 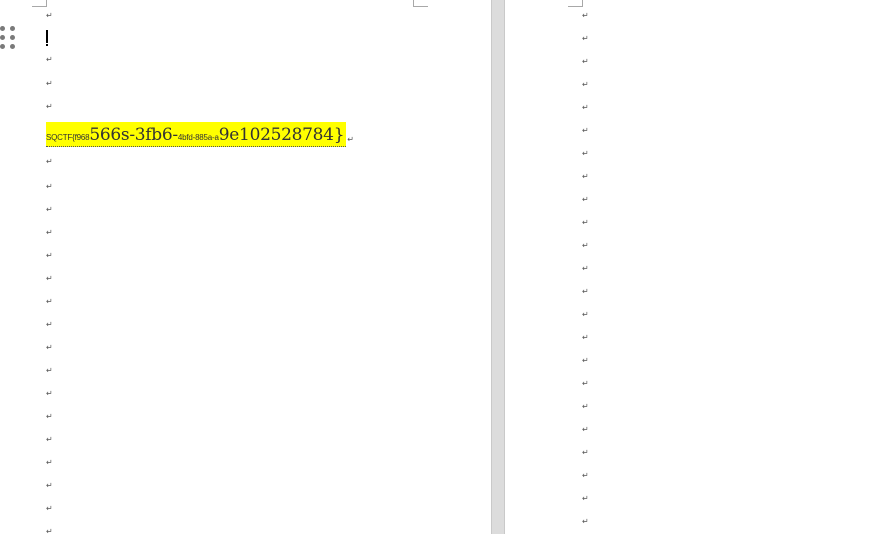 What do you see at coordinates (133, 135) in the screenshot?
I see `field-text-part: 566s-3fb6-` at bounding box center [133, 135].